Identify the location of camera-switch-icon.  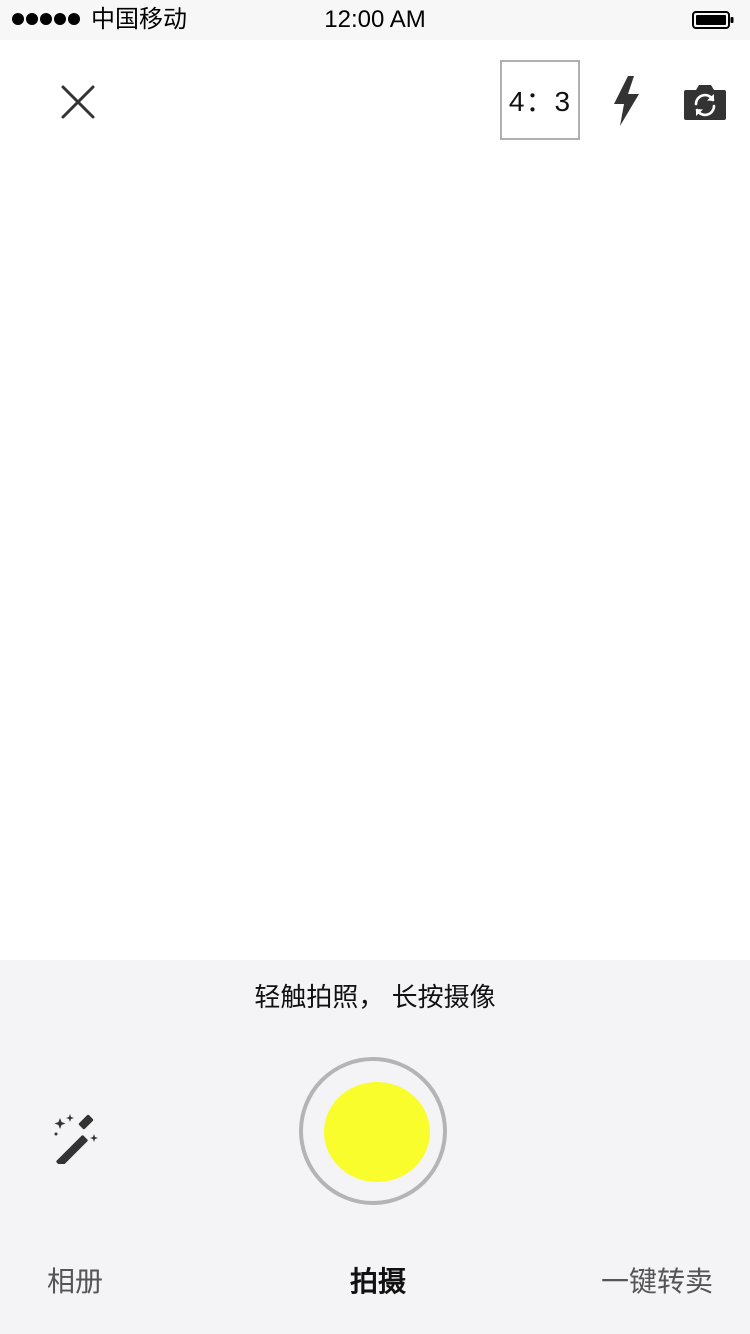
(705, 102).